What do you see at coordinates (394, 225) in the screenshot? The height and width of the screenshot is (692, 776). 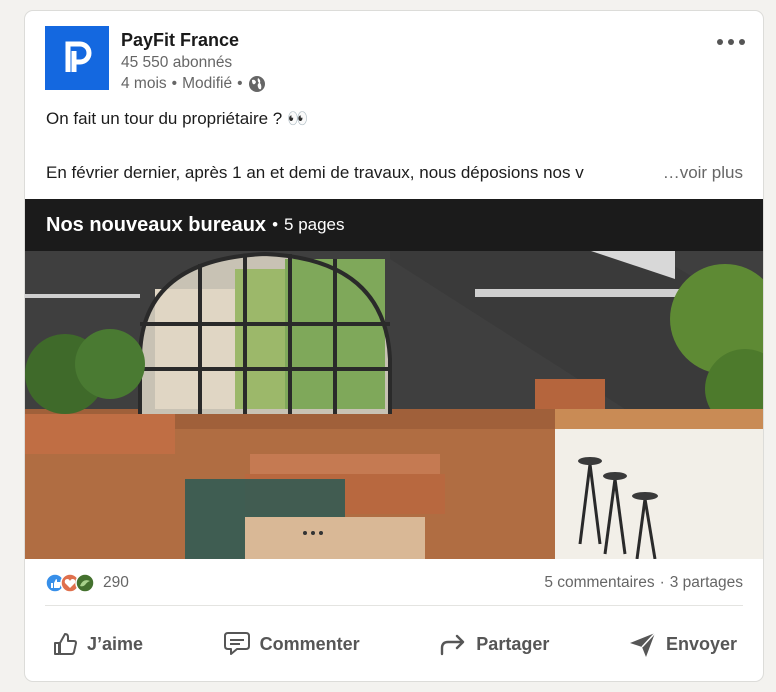 I see `document-title-bar: Nos nouveaux bureaux • 5 pages` at bounding box center [394, 225].